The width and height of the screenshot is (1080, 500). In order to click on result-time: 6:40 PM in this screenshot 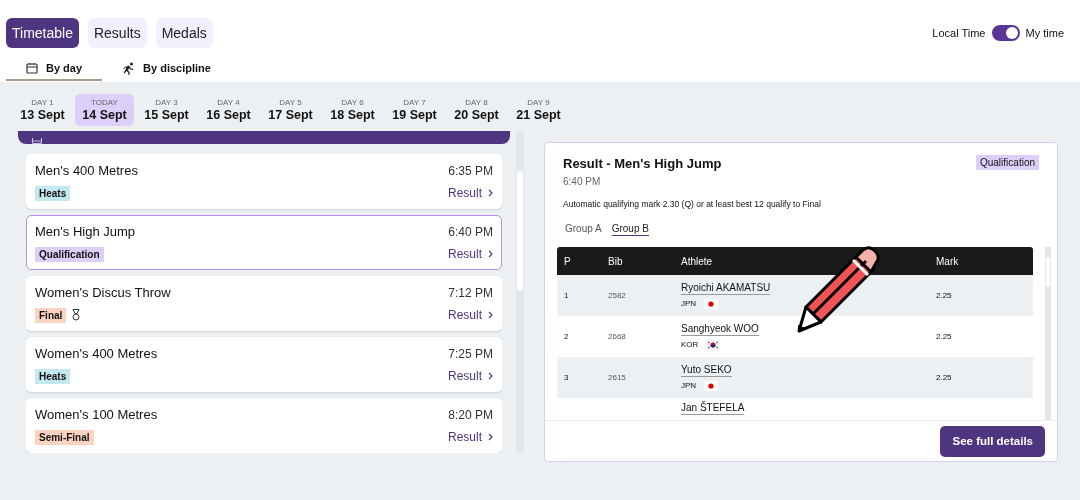, I will do `click(582, 181)`.